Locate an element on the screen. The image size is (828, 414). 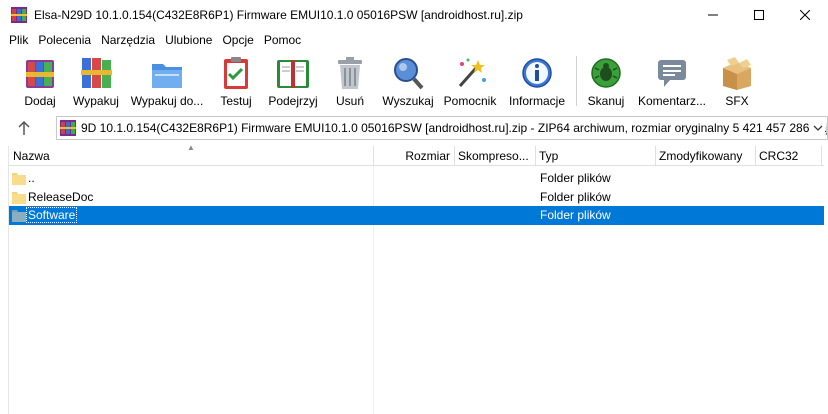
minimize-button is located at coordinates (713, 15).